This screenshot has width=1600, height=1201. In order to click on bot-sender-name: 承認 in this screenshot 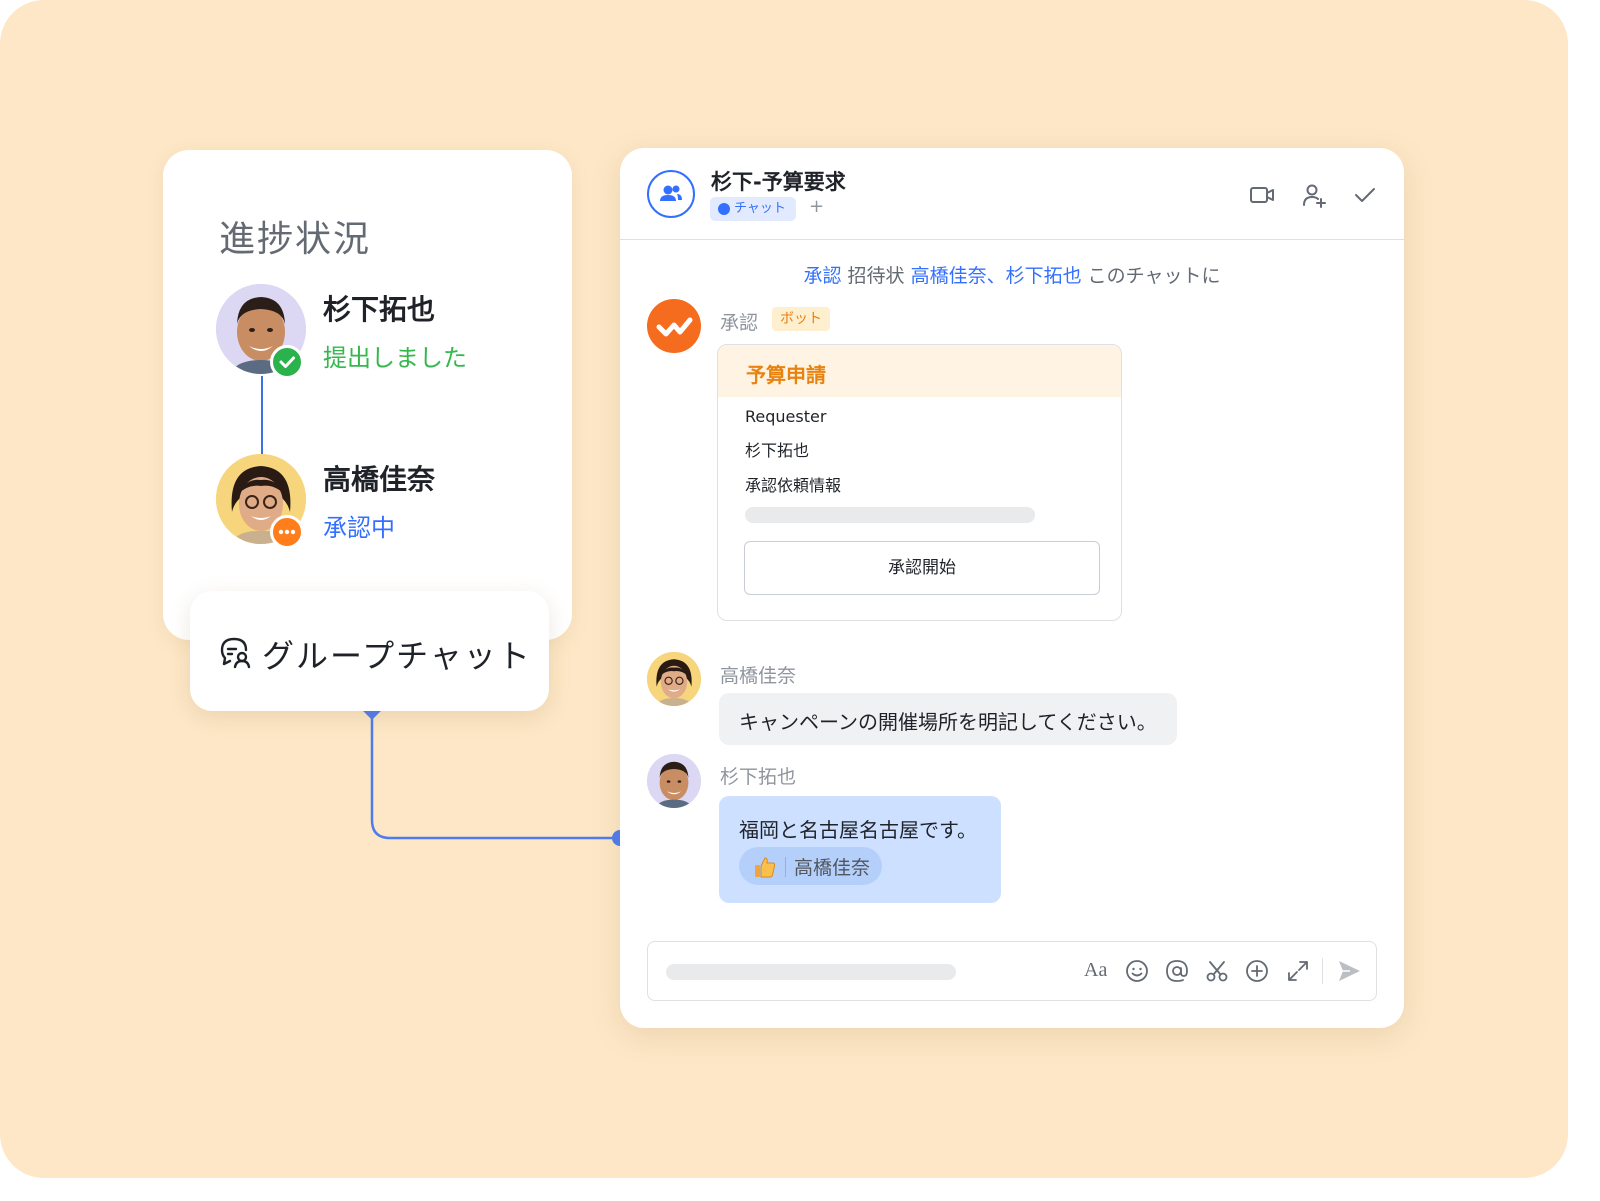, I will do `click(739, 323)`.